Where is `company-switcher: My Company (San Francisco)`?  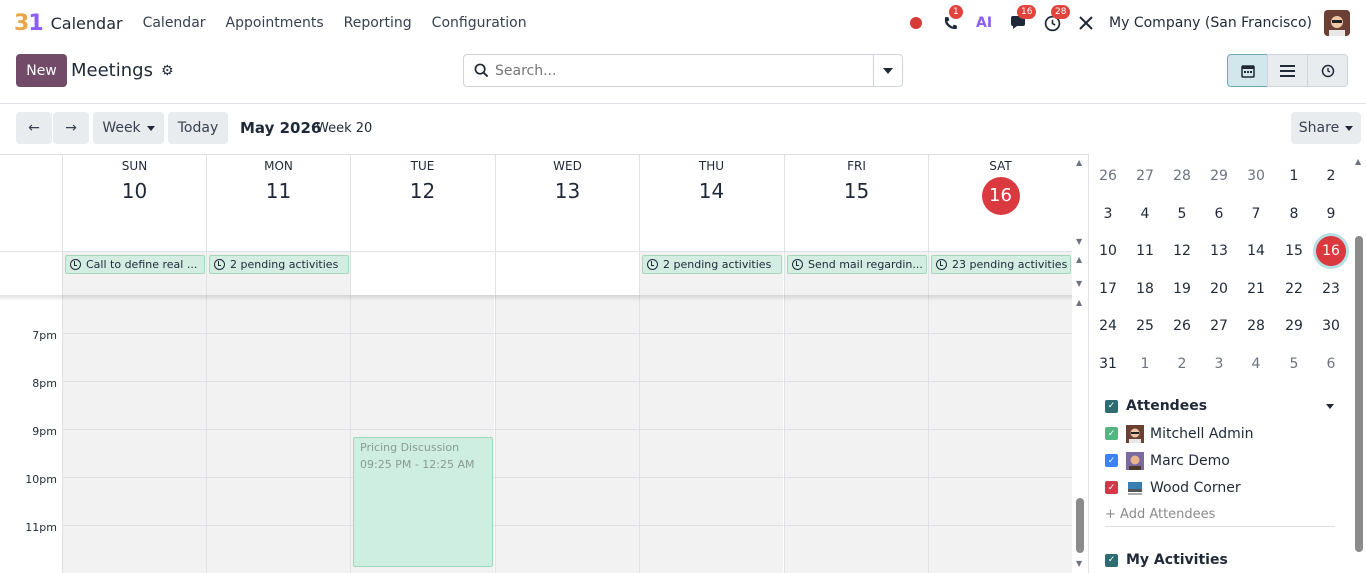 company-switcher: My Company (San Francisco) is located at coordinates (1210, 23).